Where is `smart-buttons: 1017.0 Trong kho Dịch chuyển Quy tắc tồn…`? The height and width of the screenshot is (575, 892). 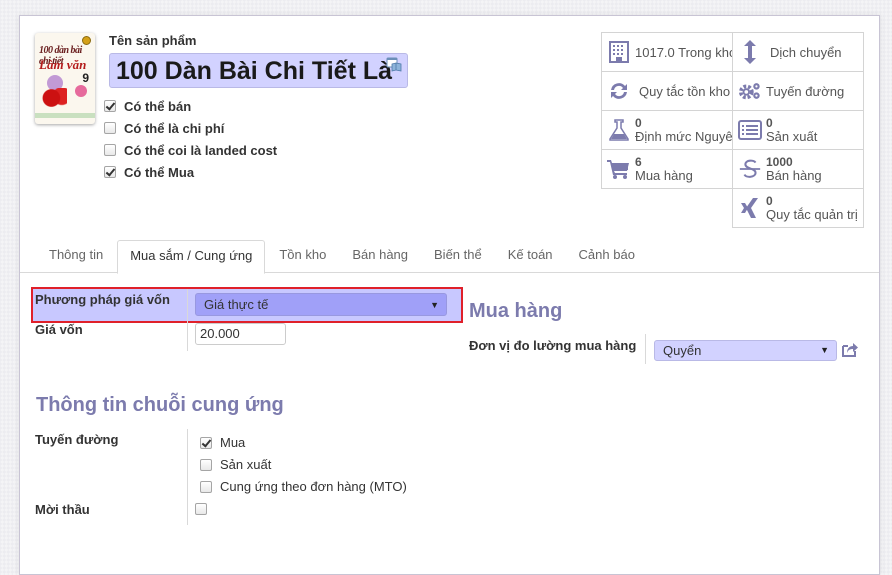
smart-buttons: 1017.0 Trong kho Dịch chuyển Quy tắc tồn… is located at coordinates (732, 130).